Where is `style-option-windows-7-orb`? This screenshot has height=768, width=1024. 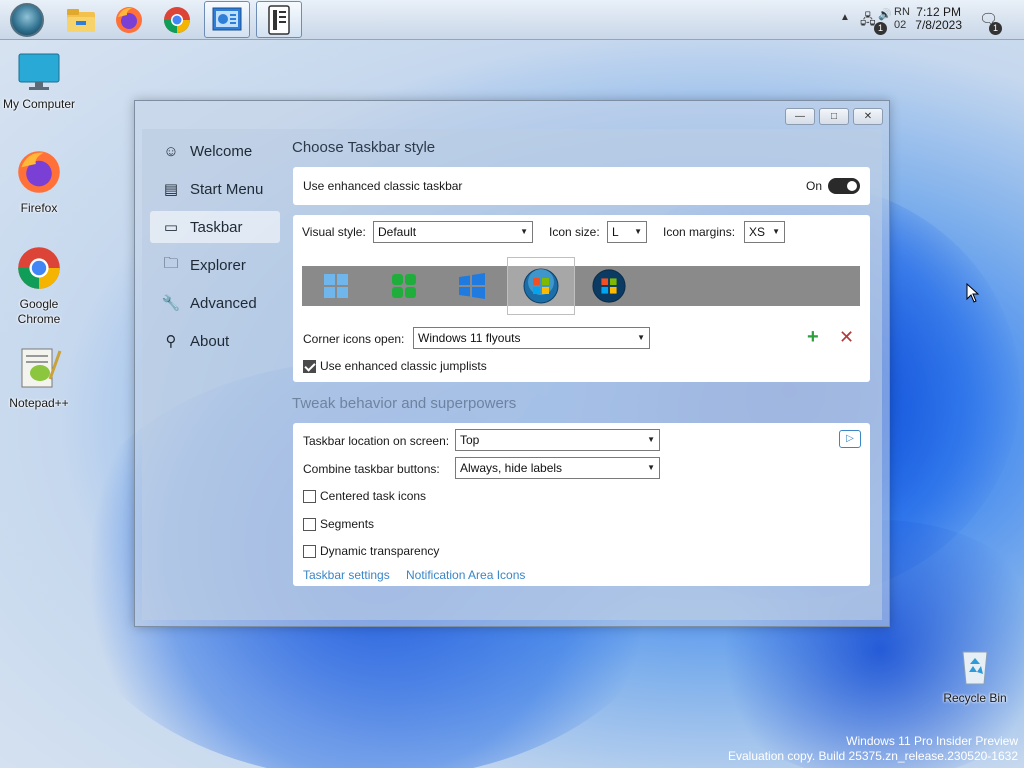
style-option-windows-7-orb is located at coordinates (541, 286).